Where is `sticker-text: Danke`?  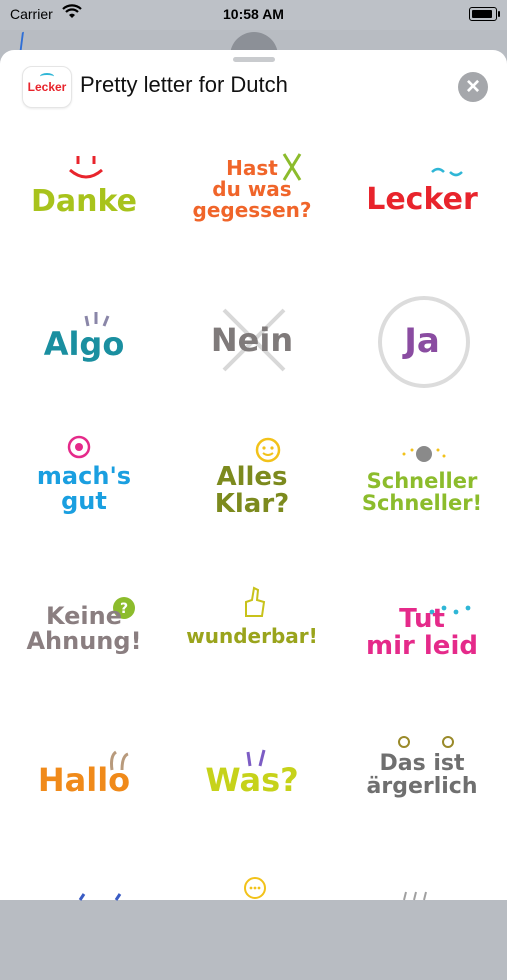 sticker-text: Danke is located at coordinates (84, 201).